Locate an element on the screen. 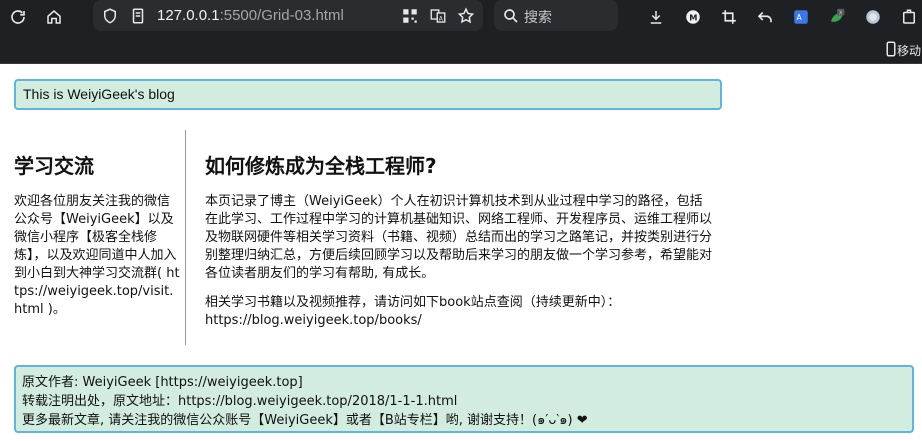 The width and height of the screenshot is (922, 441). avatar-icon is located at coordinates (873, 17).